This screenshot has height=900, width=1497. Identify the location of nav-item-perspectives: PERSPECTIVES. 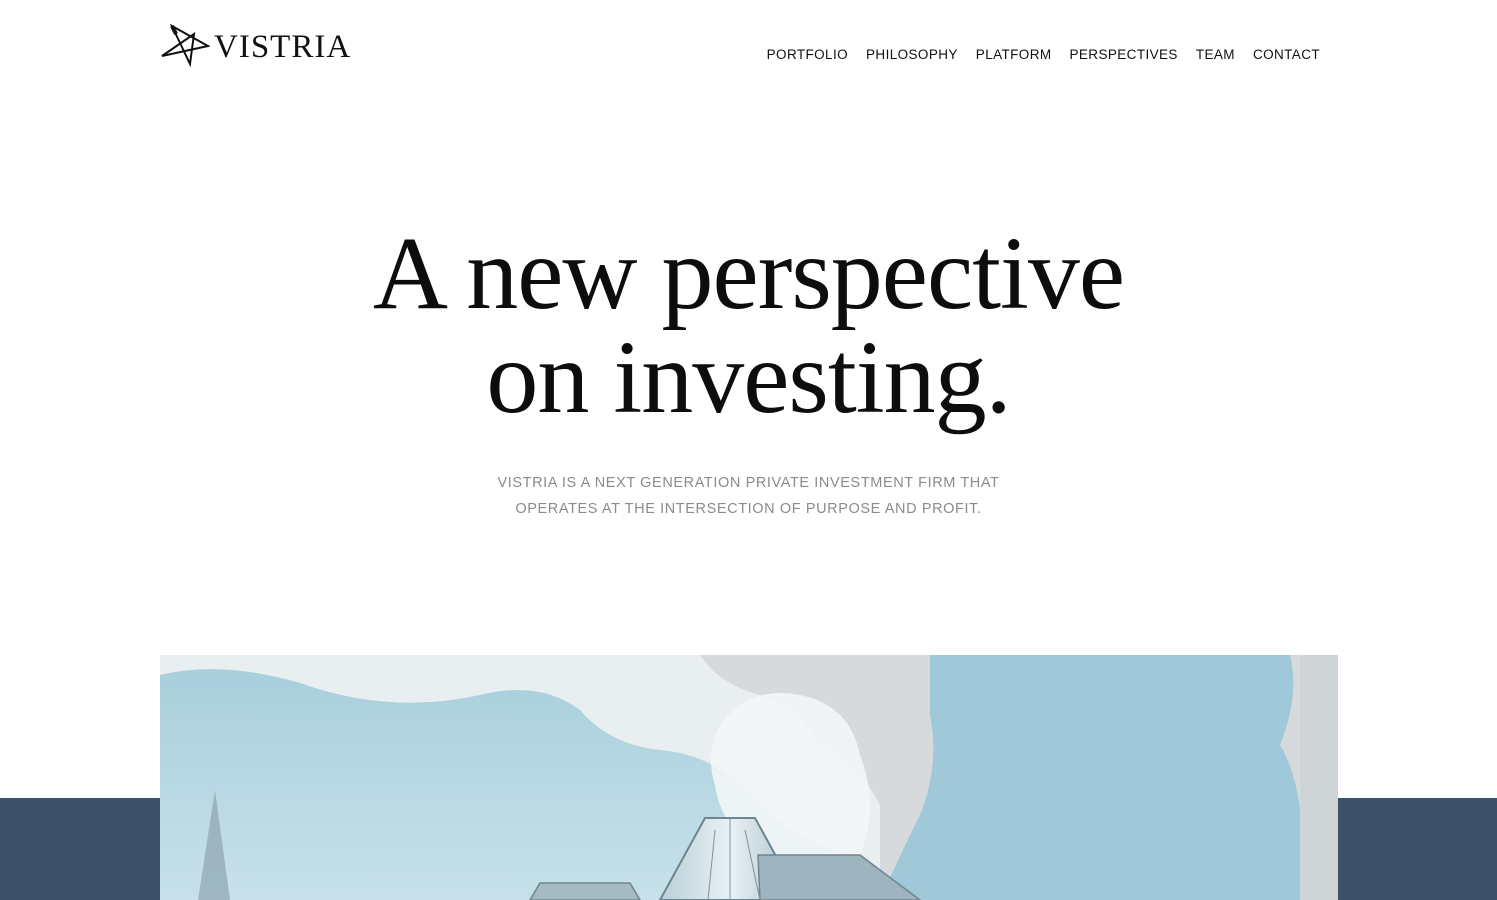
(1124, 54).